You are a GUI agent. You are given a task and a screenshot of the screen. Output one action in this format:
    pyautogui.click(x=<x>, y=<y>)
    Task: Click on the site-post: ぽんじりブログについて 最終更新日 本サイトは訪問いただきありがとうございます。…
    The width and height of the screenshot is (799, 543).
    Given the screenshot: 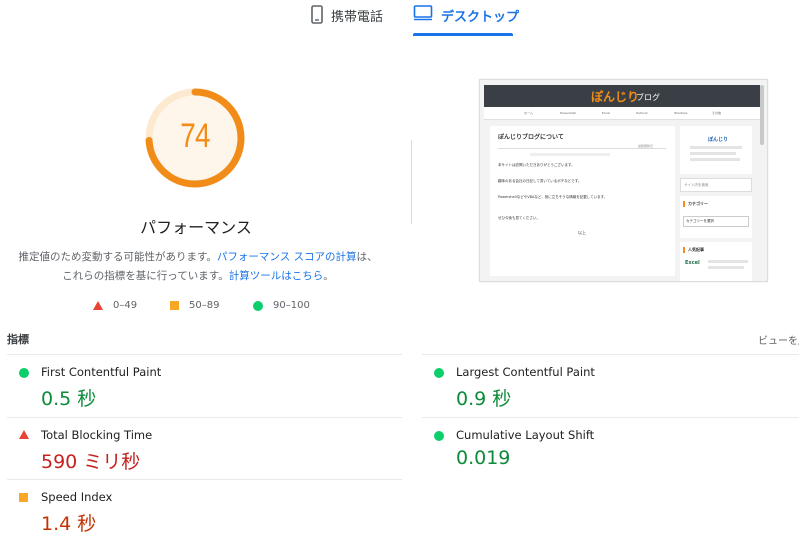 What is the action you would take?
    pyautogui.click(x=582, y=201)
    